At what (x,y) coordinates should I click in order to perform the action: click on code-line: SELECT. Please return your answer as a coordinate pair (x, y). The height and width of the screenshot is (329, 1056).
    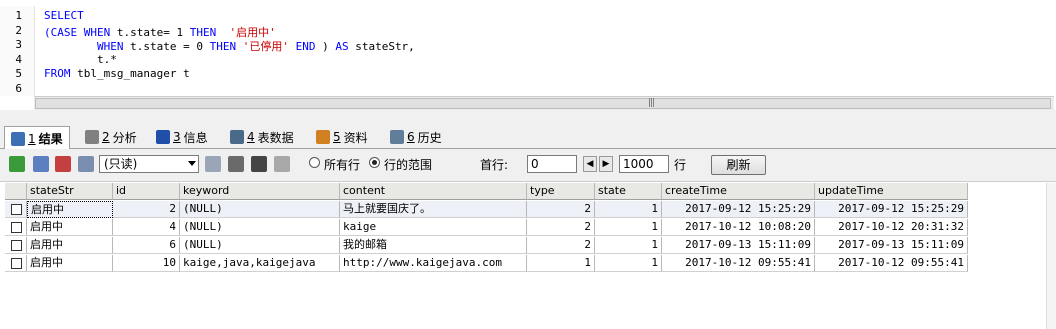
    Looking at the image, I should click on (64, 15).